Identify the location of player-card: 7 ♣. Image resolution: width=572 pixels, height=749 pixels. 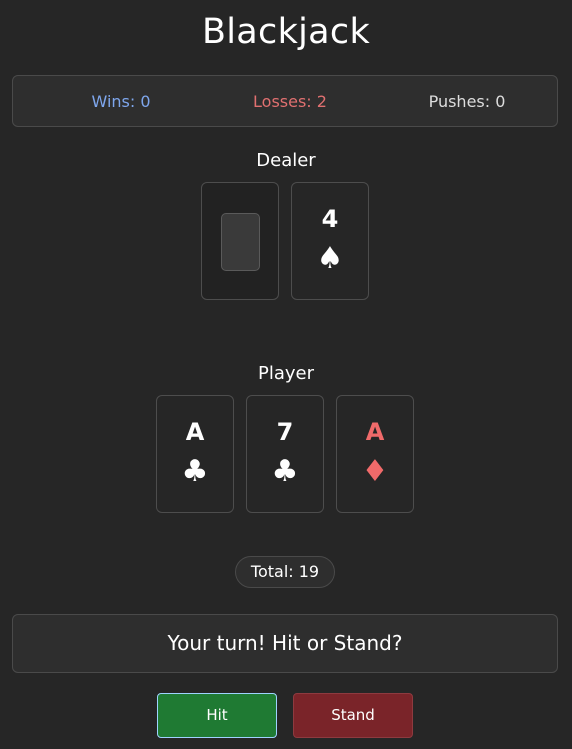
(285, 454).